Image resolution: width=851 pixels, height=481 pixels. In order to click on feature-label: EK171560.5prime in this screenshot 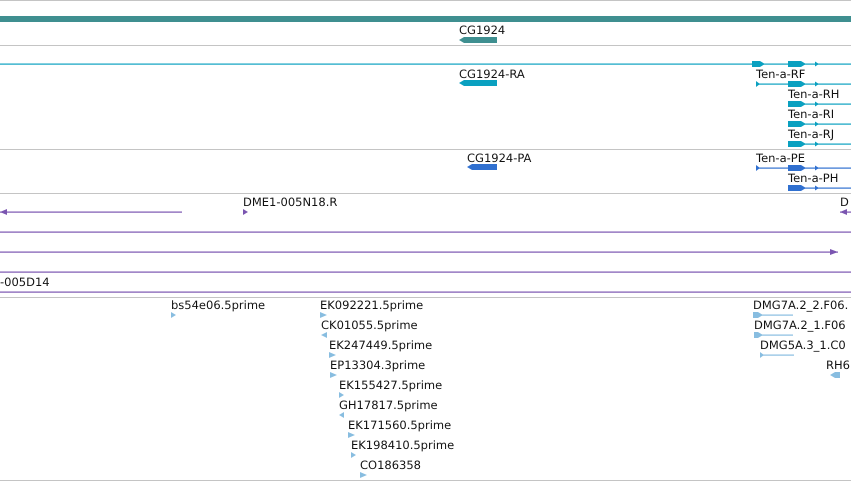, I will do `click(400, 425)`.